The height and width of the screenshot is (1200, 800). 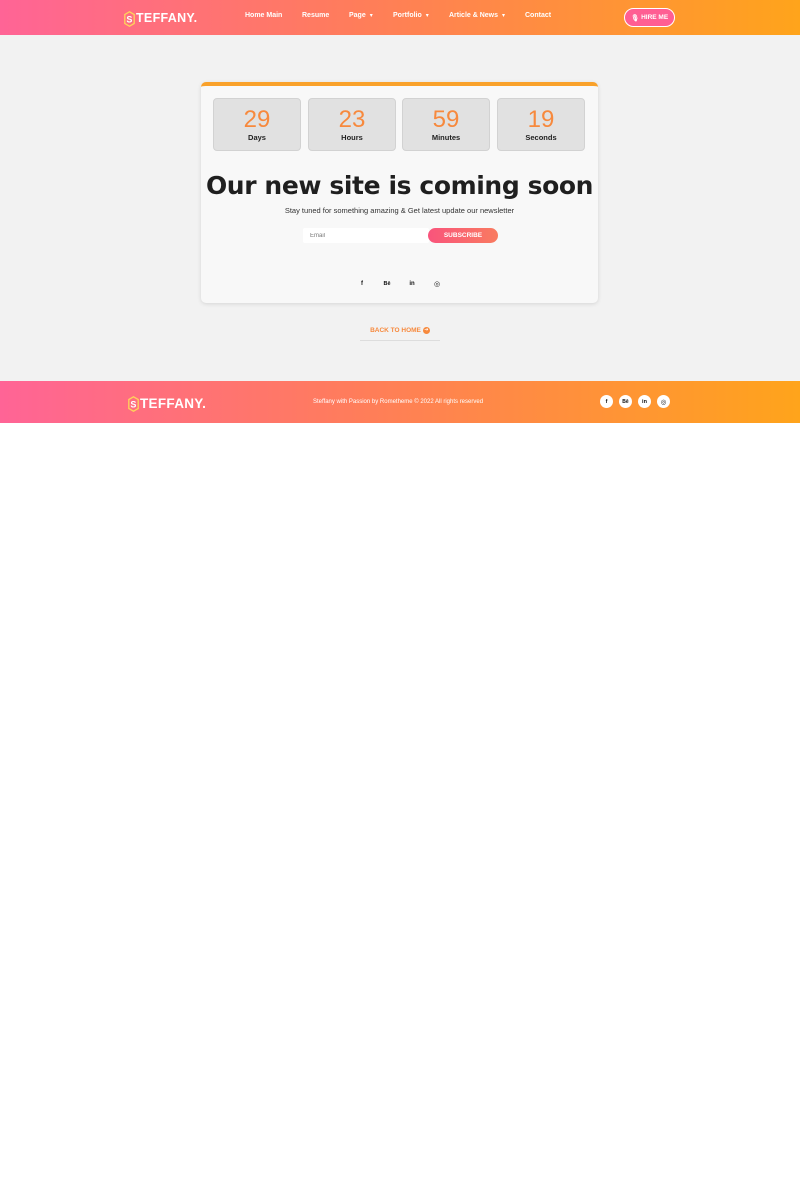 I want to click on nav-article-news: Article & News ▾, so click(x=477, y=15).